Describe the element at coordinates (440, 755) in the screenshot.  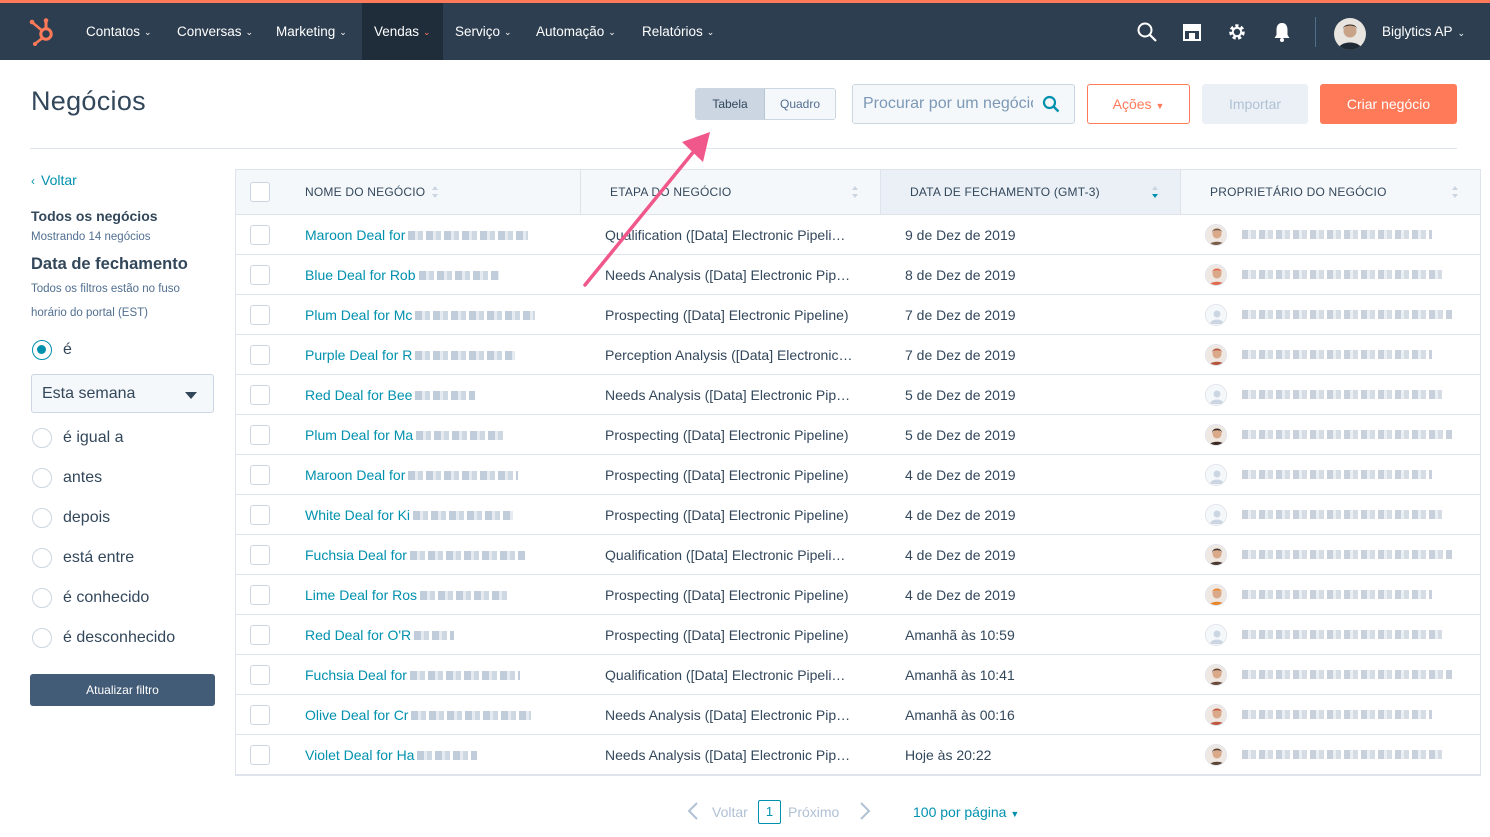
I see `deal-name-link: Violet Deal for Ha` at that location.